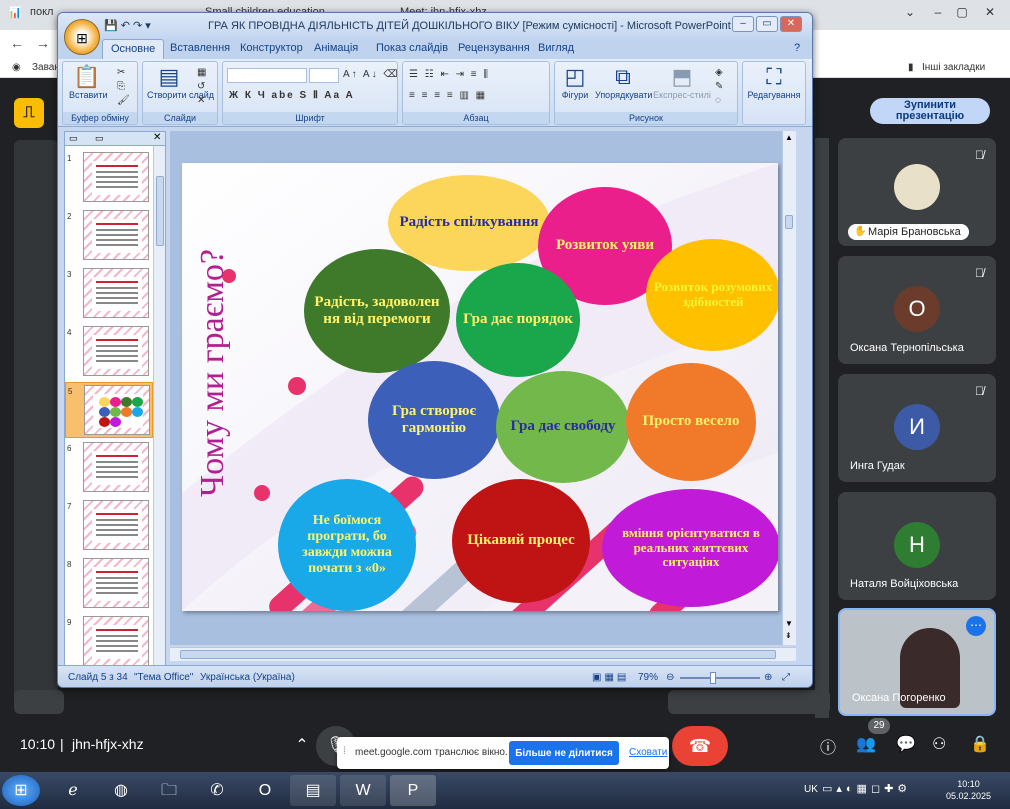  I want to click on chrome-icon: ◍, so click(121, 790).